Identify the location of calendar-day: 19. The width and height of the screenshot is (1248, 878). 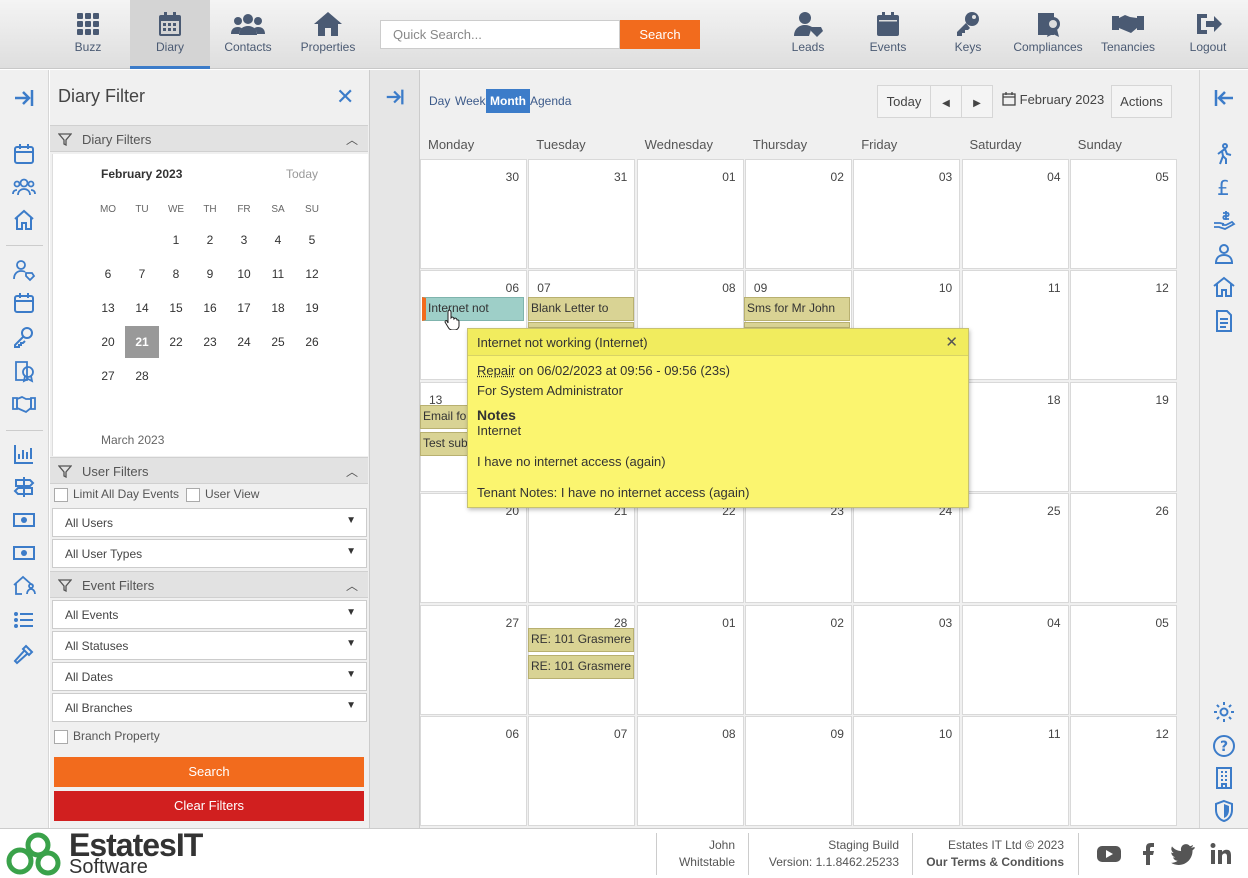
(312, 308).